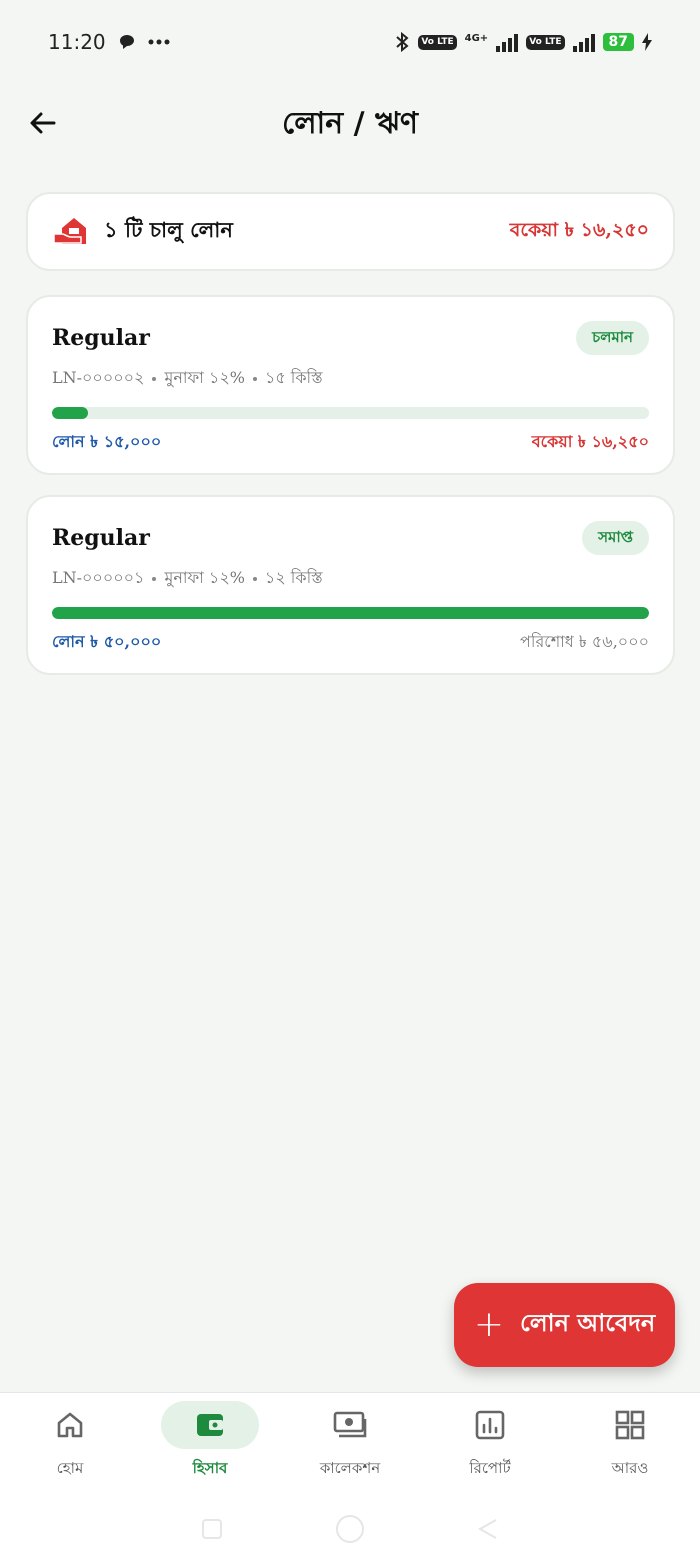 Image resolution: width=700 pixels, height=1558 pixels. I want to click on status-right: Vo LTE 4G+ Vo LTE 87, so click(523, 42).